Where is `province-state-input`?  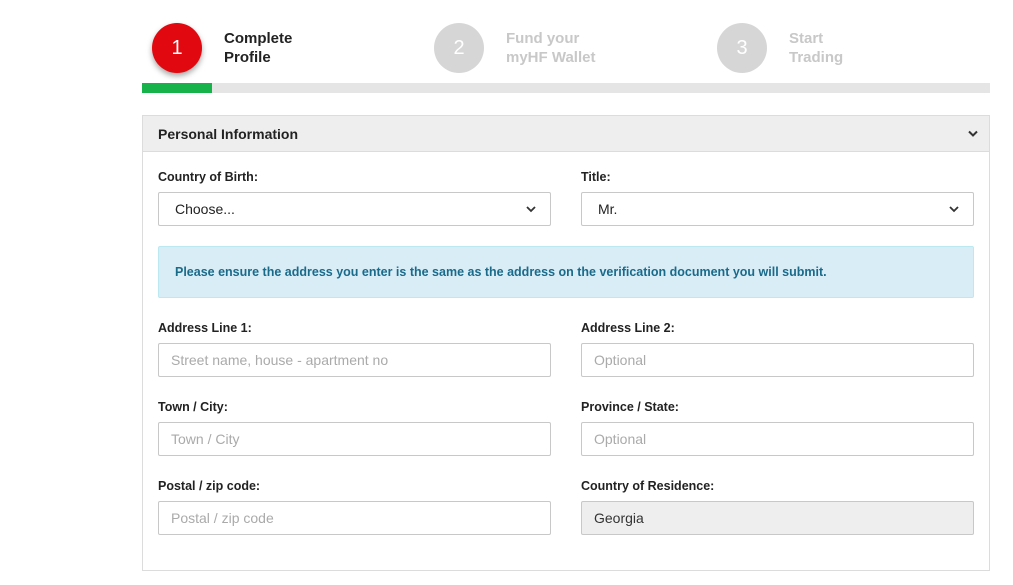
province-state-input is located at coordinates (777, 439).